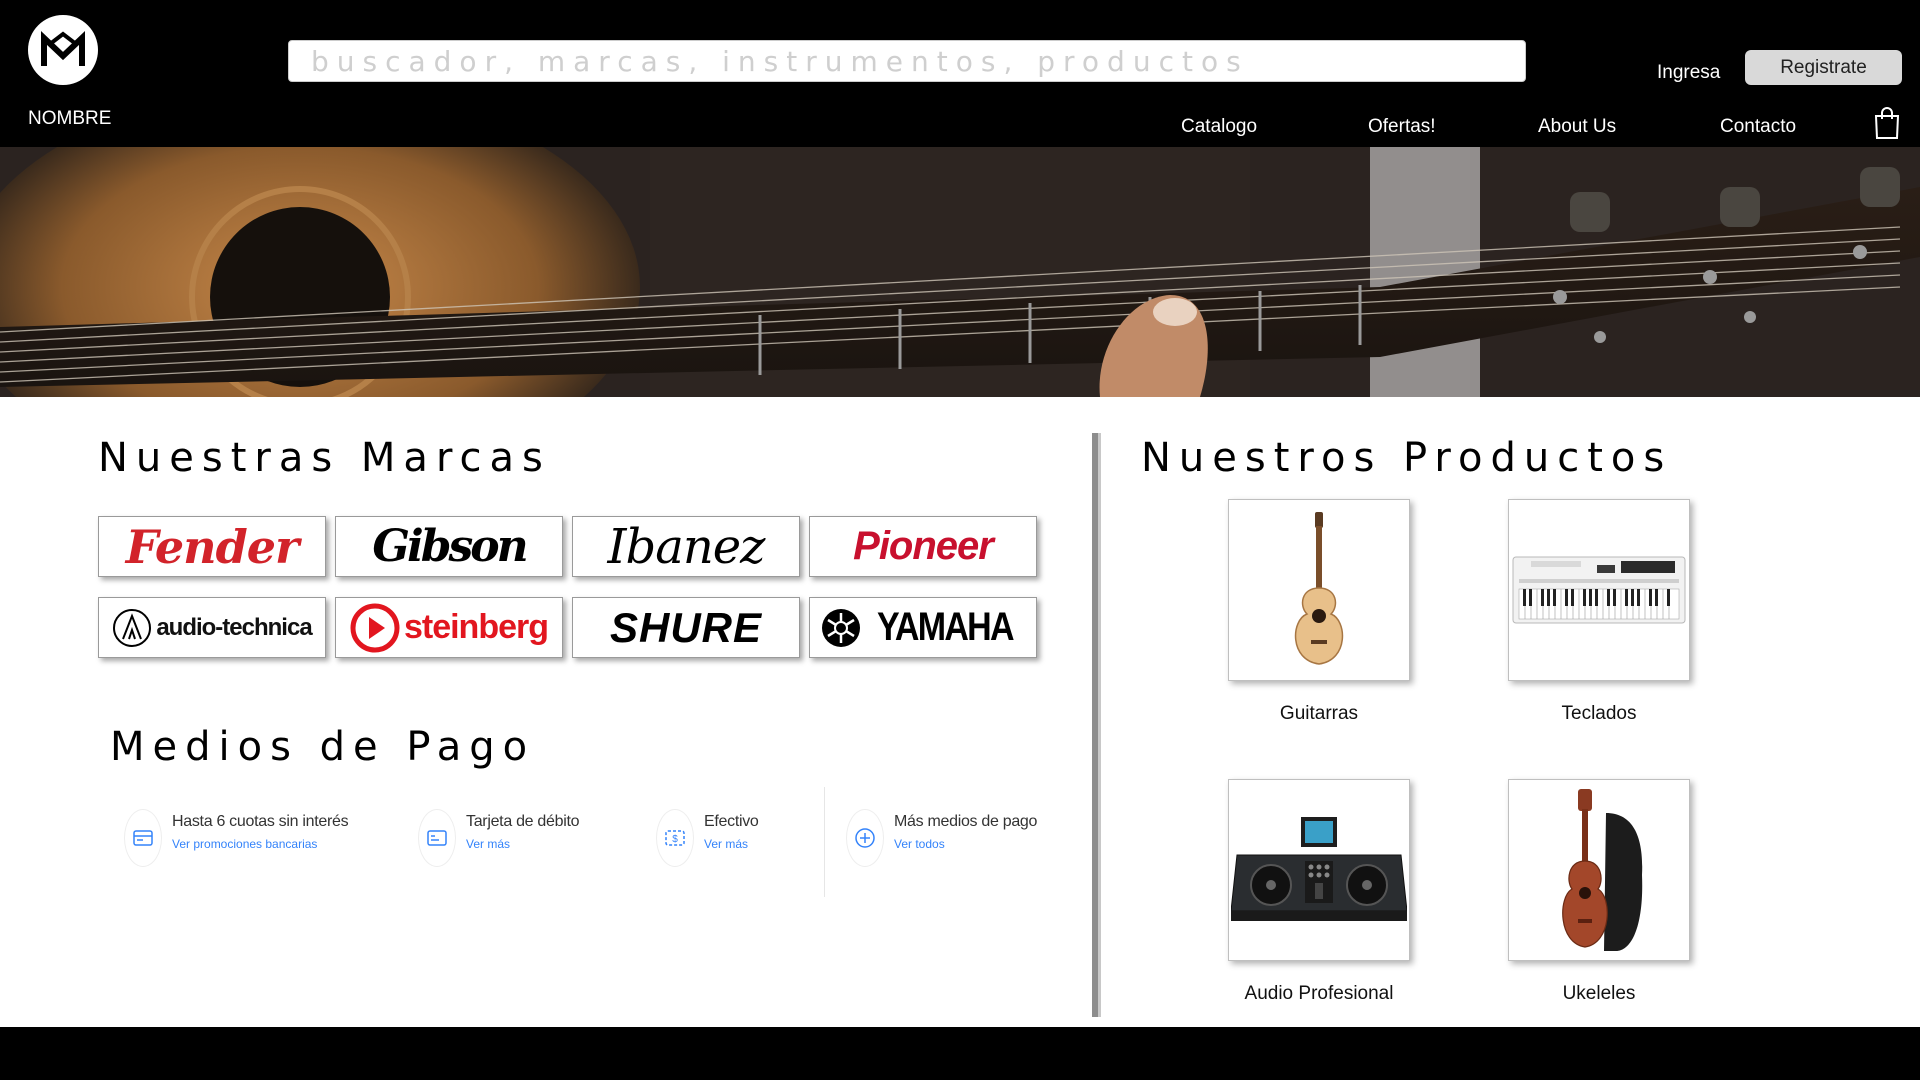 The height and width of the screenshot is (1080, 1920). I want to click on shopping-bag-icon, so click(1887, 123).